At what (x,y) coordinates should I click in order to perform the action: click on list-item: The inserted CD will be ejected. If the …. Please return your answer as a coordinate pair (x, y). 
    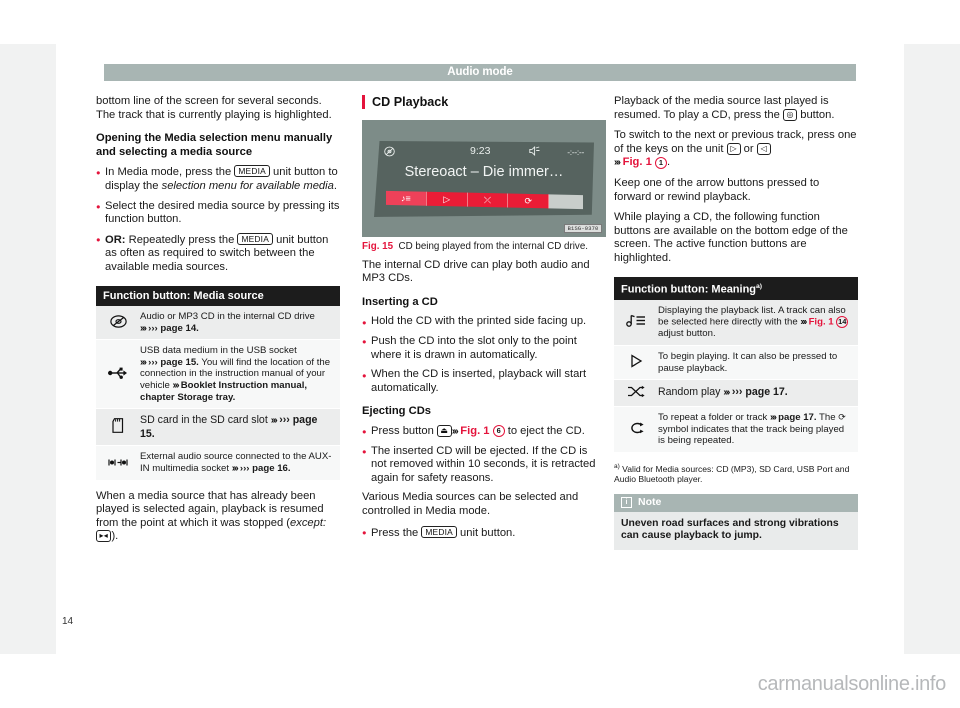
    Looking at the image, I should click on (484, 465).